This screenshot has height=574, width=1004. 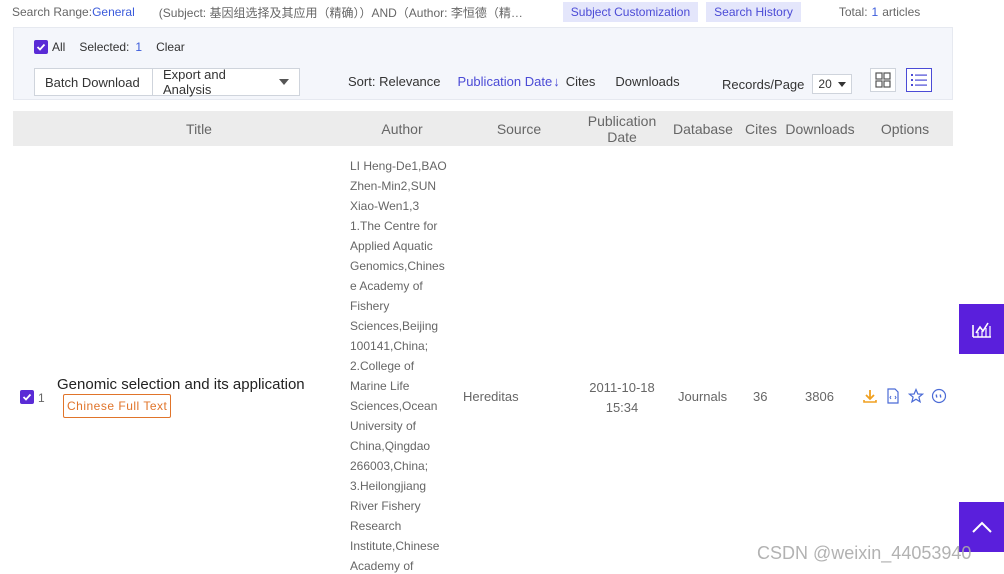 What do you see at coordinates (519, 128) in the screenshot?
I see `header-source: Source` at bounding box center [519, 128].